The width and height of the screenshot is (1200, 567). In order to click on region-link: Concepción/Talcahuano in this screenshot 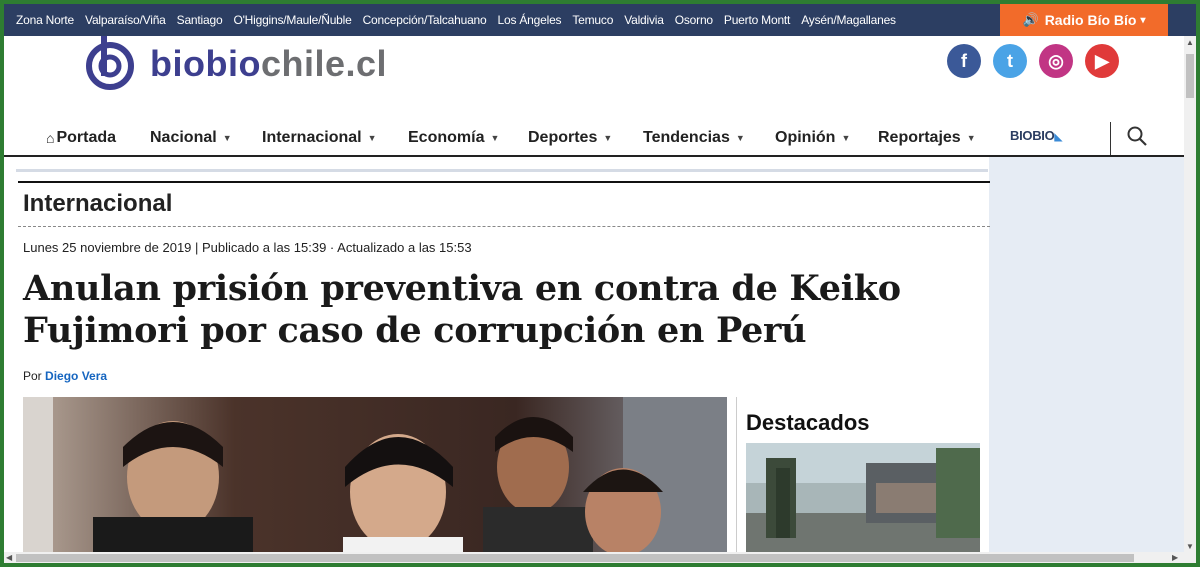, I will do `click(425, 20)`.